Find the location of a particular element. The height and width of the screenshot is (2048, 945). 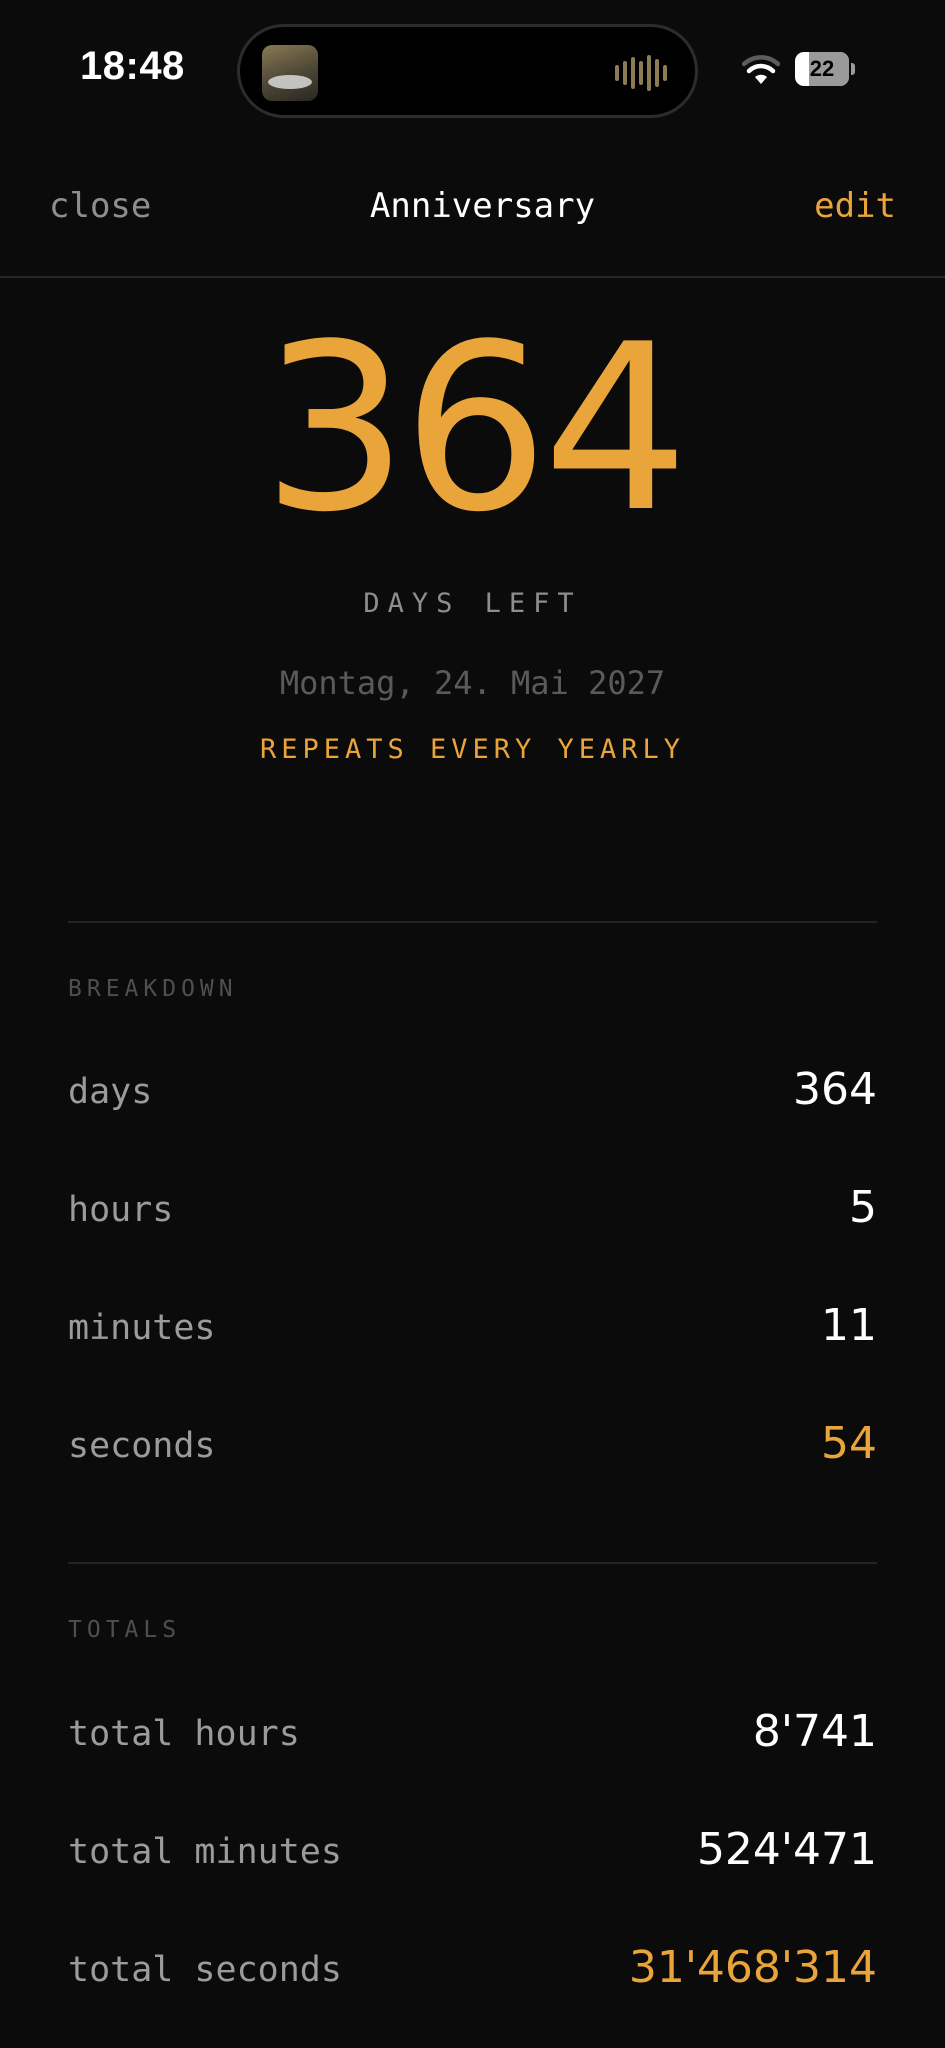

breakdown-row-minutes: minutes 11 is located at coordinates (472, 1330).